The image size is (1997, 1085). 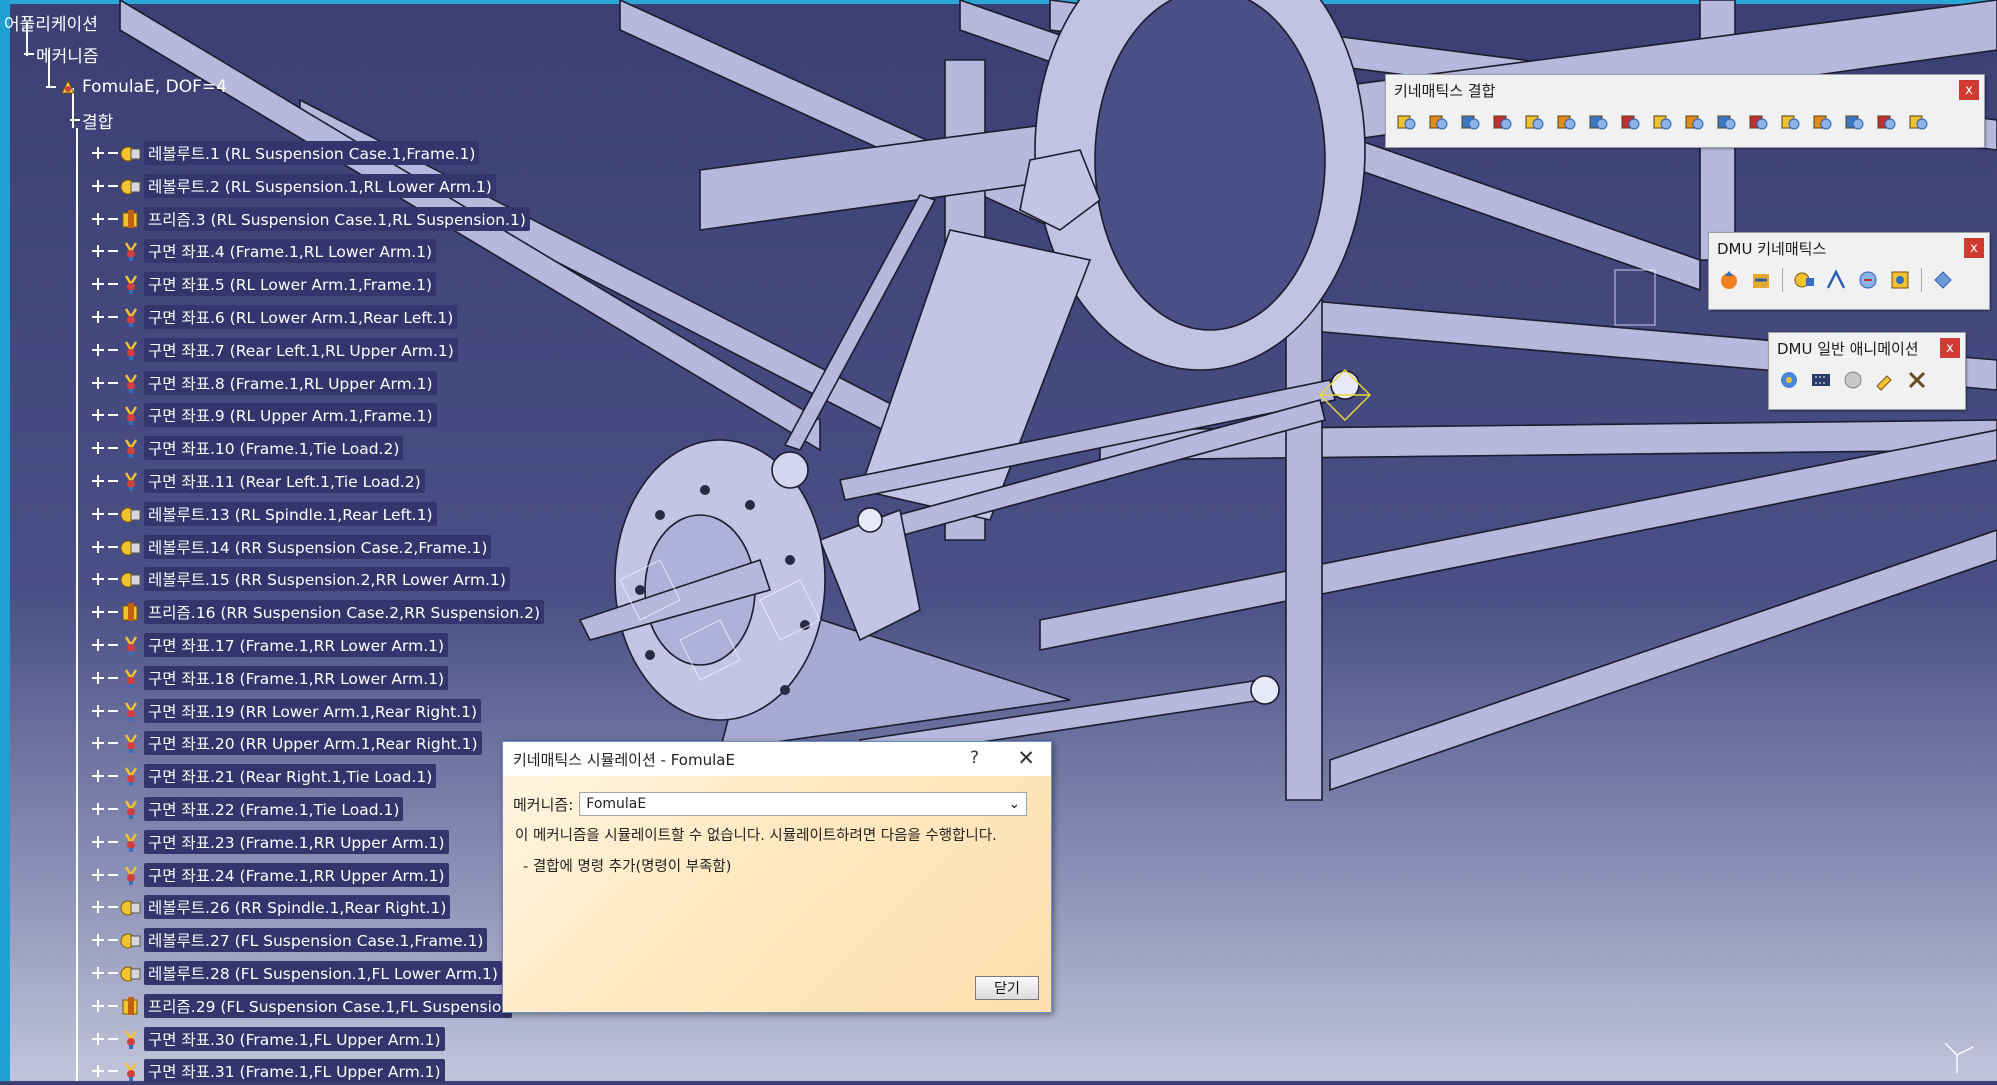 I want to click on compass-axis-icon, so click(x=1960, y=1057).